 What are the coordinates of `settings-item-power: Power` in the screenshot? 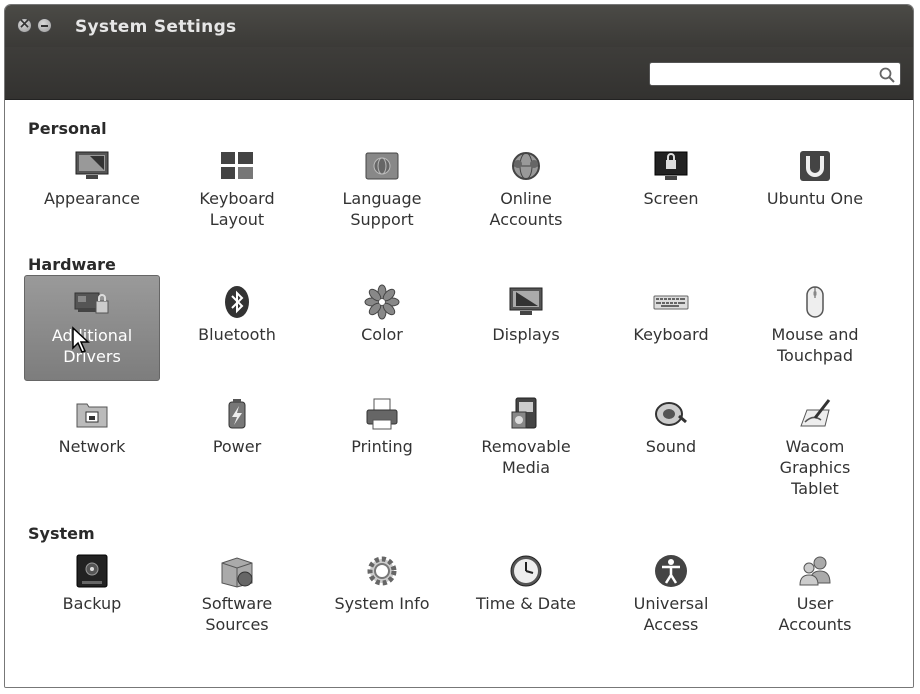 It's located at (237, 426).